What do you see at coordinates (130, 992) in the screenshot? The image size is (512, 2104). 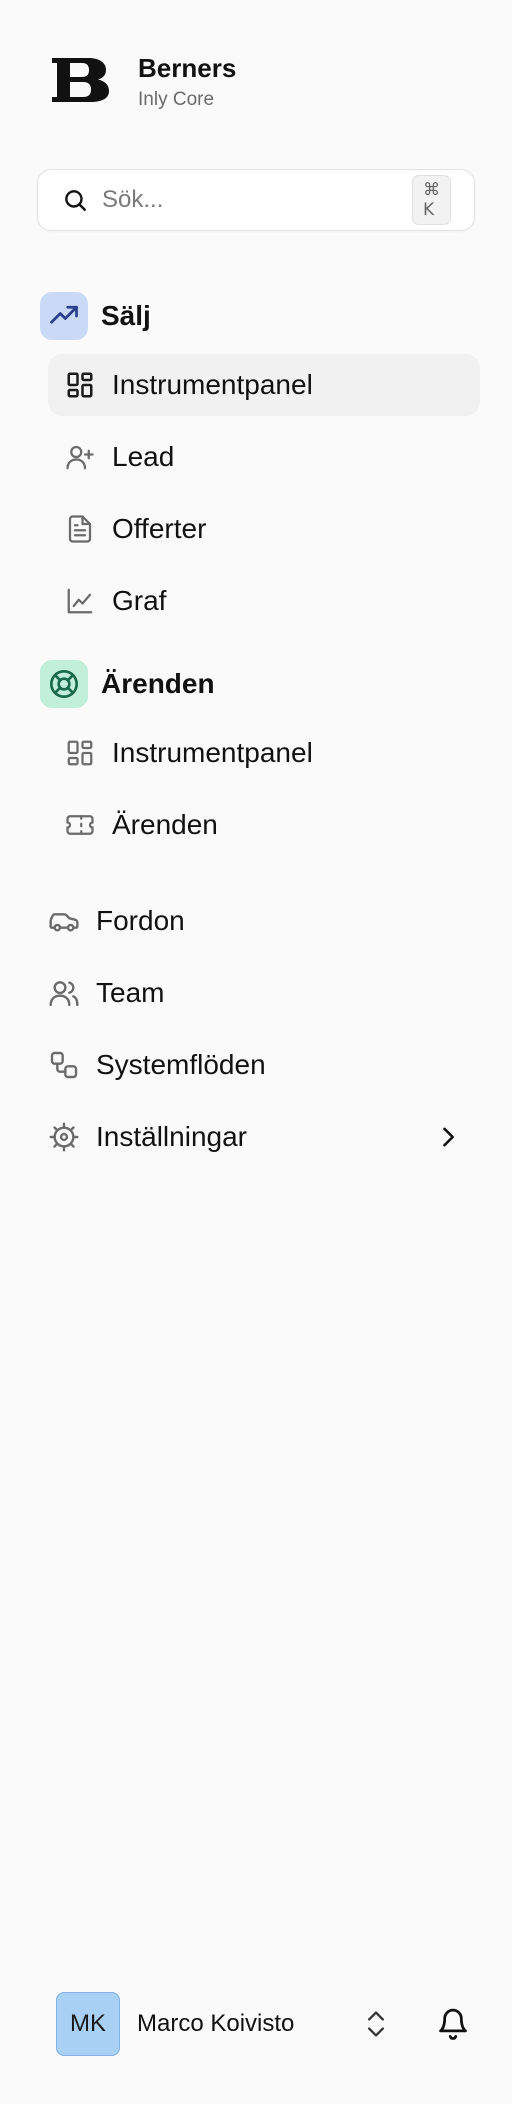 I see `nav-item-label: Team` at bounding box center [130, 992].